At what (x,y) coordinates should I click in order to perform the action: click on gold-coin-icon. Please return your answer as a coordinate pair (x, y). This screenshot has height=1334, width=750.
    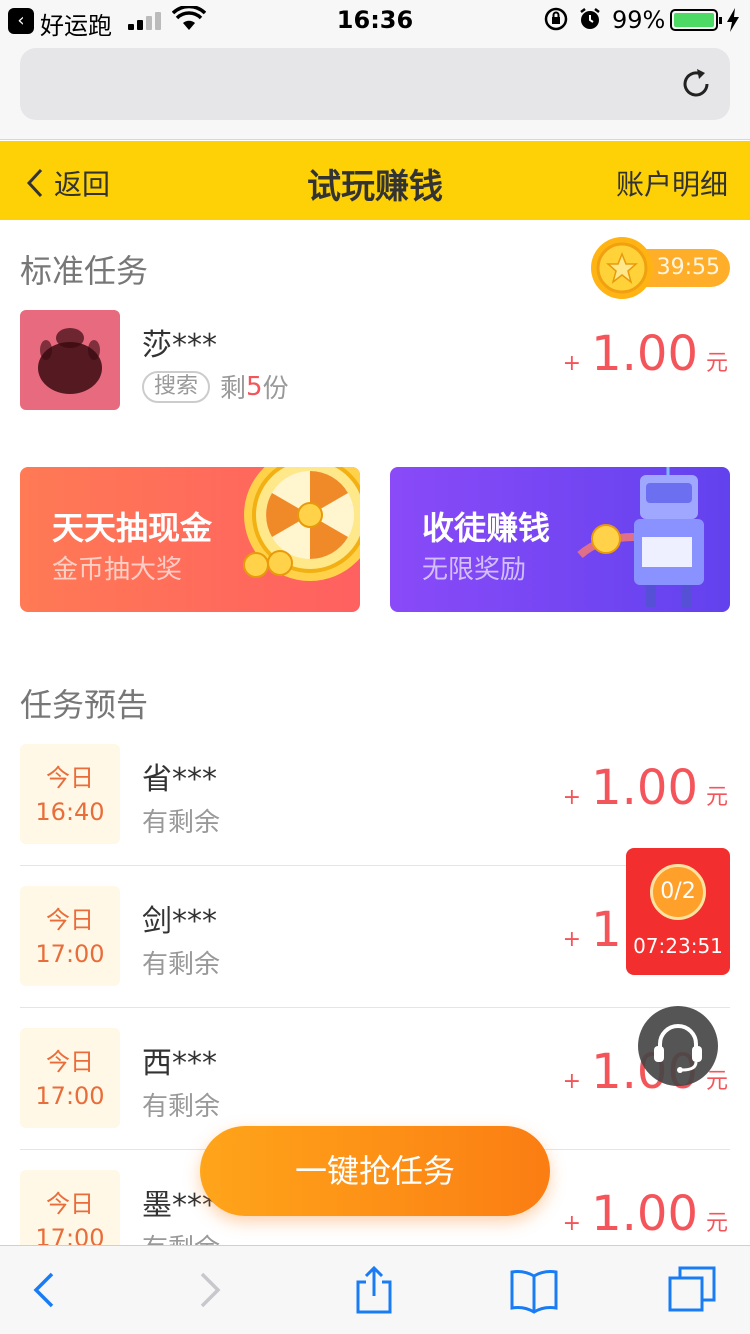
    Looking at the image, I should click on (622, 268).